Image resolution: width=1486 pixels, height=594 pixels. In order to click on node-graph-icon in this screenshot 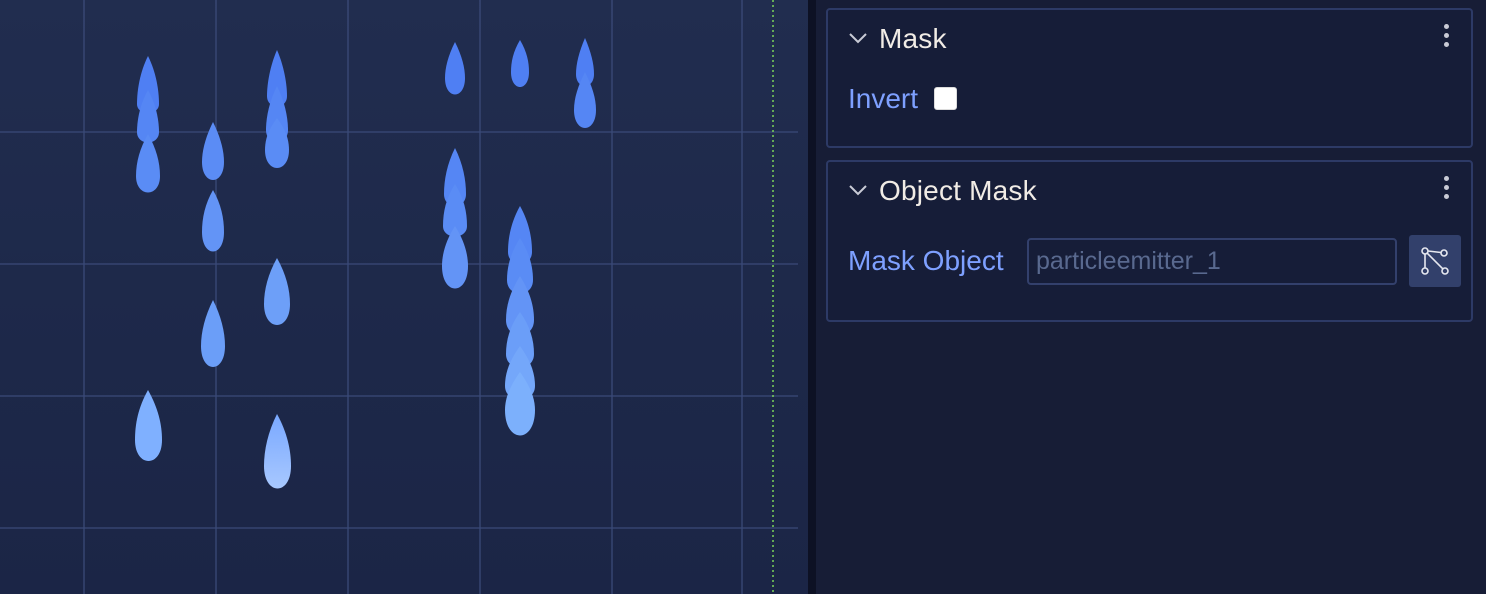, I will do `click(1435, 261)`.